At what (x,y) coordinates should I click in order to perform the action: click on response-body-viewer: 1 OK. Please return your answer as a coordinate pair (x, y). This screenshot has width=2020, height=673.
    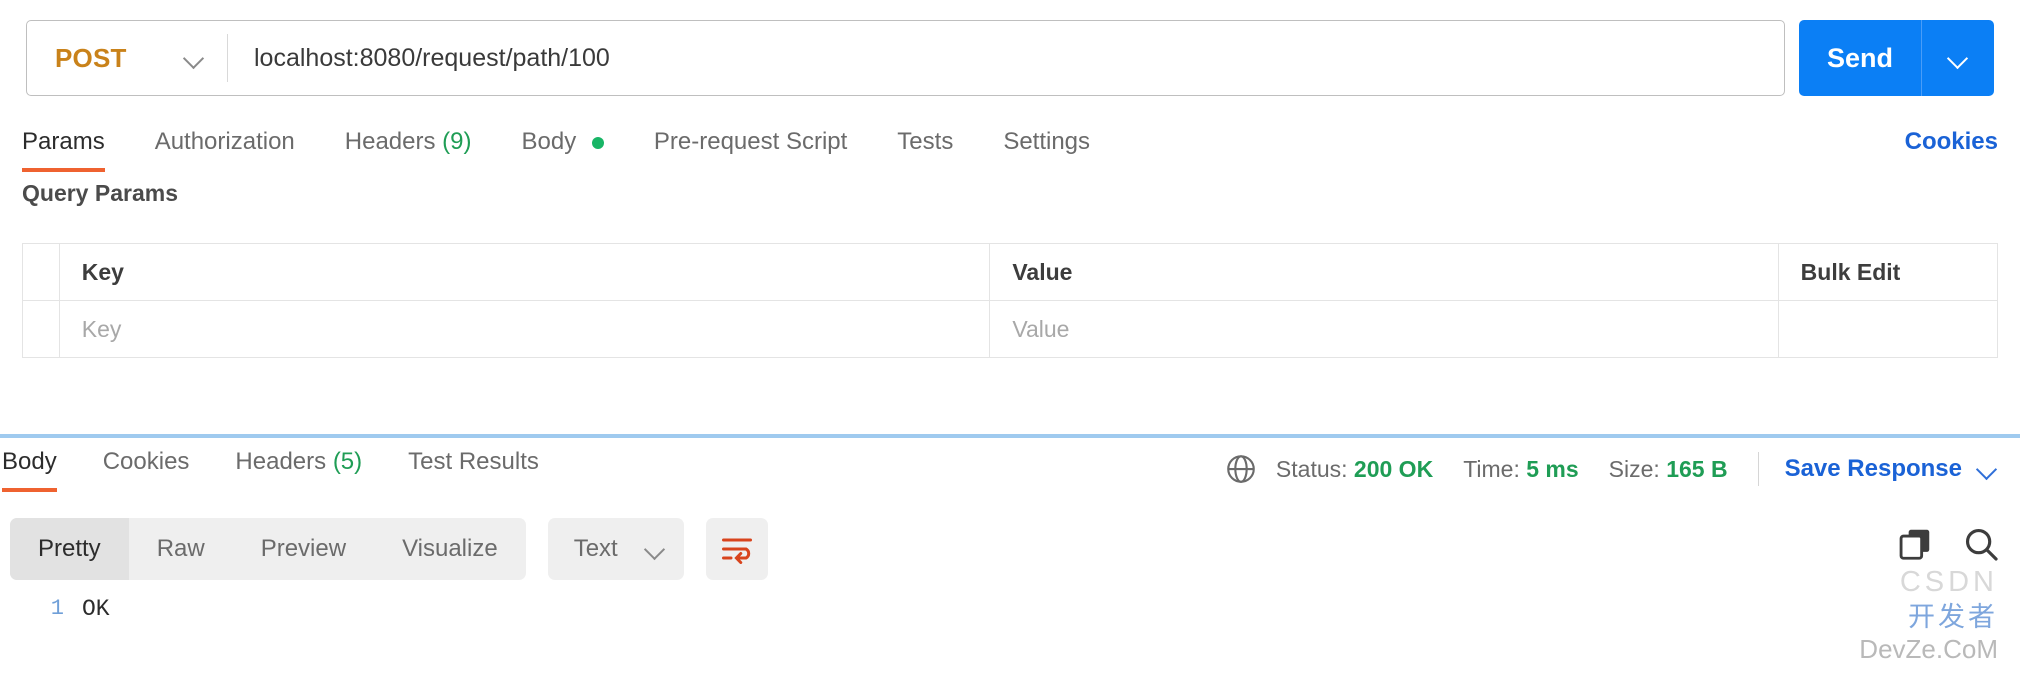
    Looking at the image, I should click on (1010, 609).